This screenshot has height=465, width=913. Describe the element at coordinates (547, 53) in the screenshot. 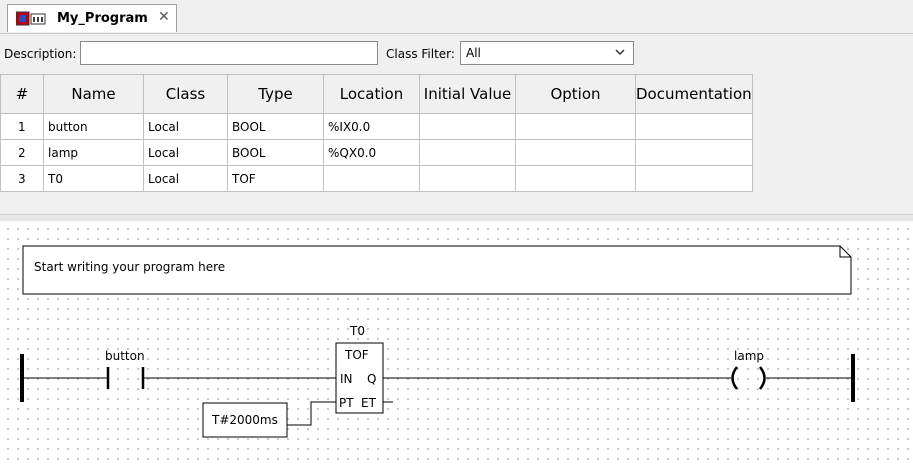

I see `class-filter-select: All` at that location.